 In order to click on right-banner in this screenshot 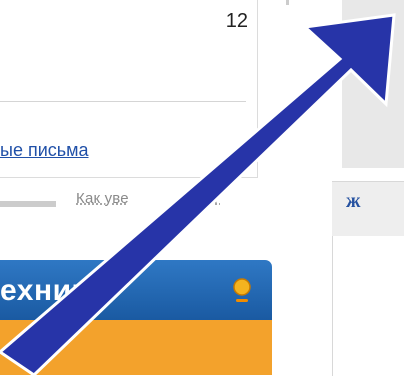, I will do `click(373, 84)`.